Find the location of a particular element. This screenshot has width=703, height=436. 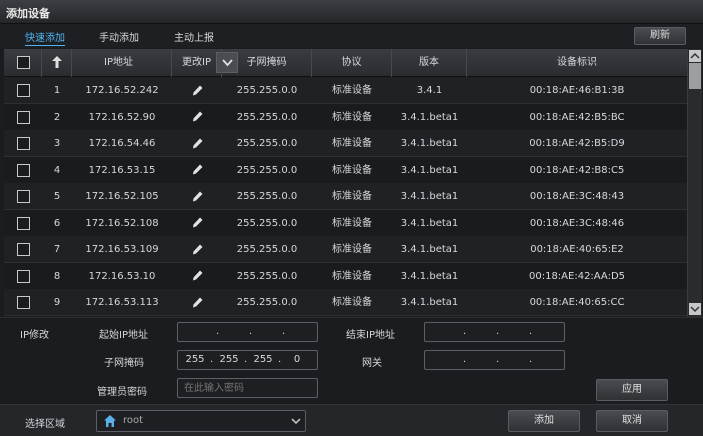

row-ip: 172.16.52.105 is located at coordinates (122, 196).